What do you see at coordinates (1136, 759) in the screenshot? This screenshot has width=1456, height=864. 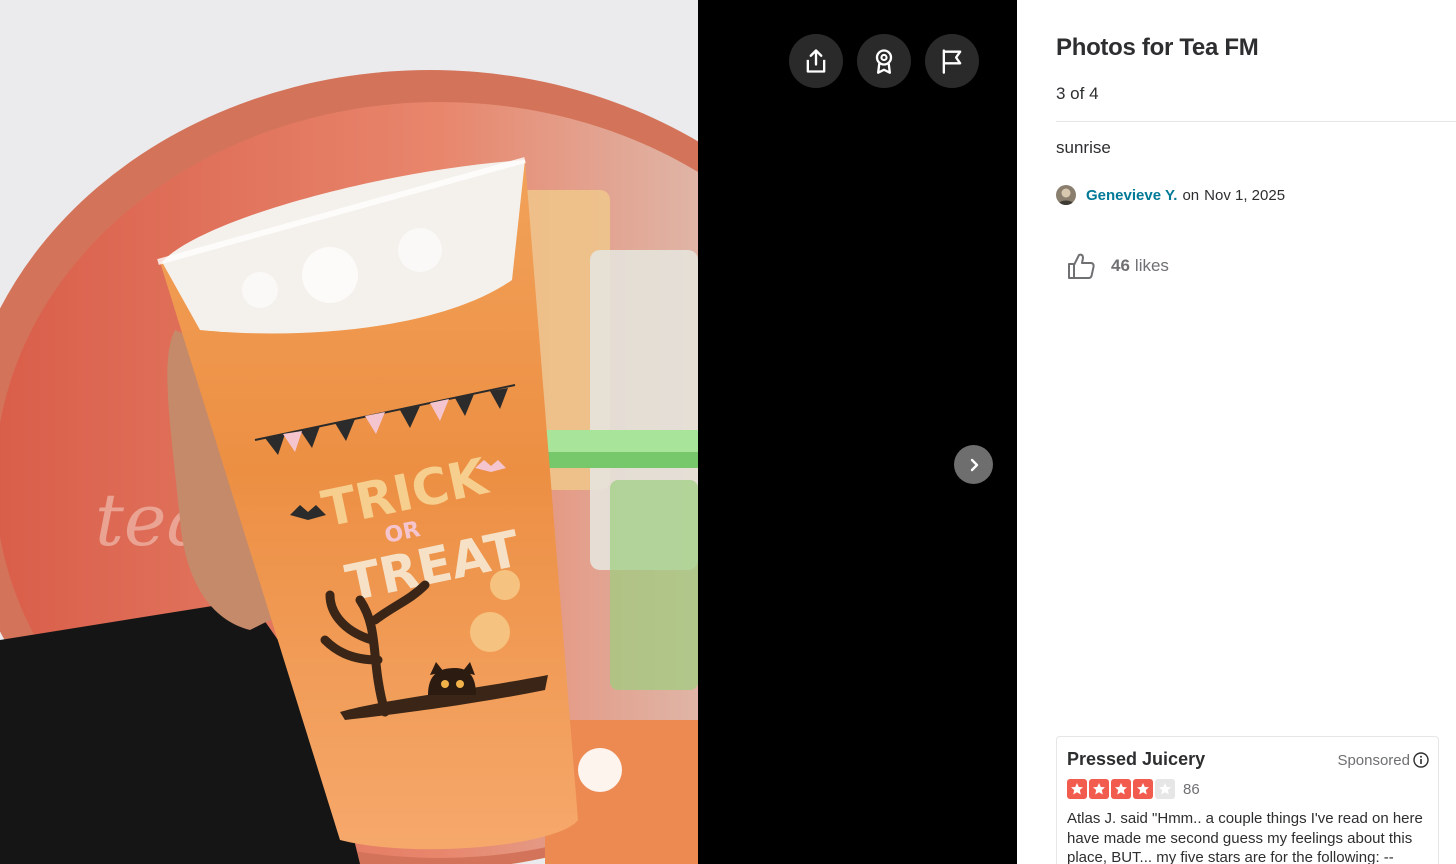 I see `ad-business-name: Pressed Juicery` at bounding box center [1136, 759].